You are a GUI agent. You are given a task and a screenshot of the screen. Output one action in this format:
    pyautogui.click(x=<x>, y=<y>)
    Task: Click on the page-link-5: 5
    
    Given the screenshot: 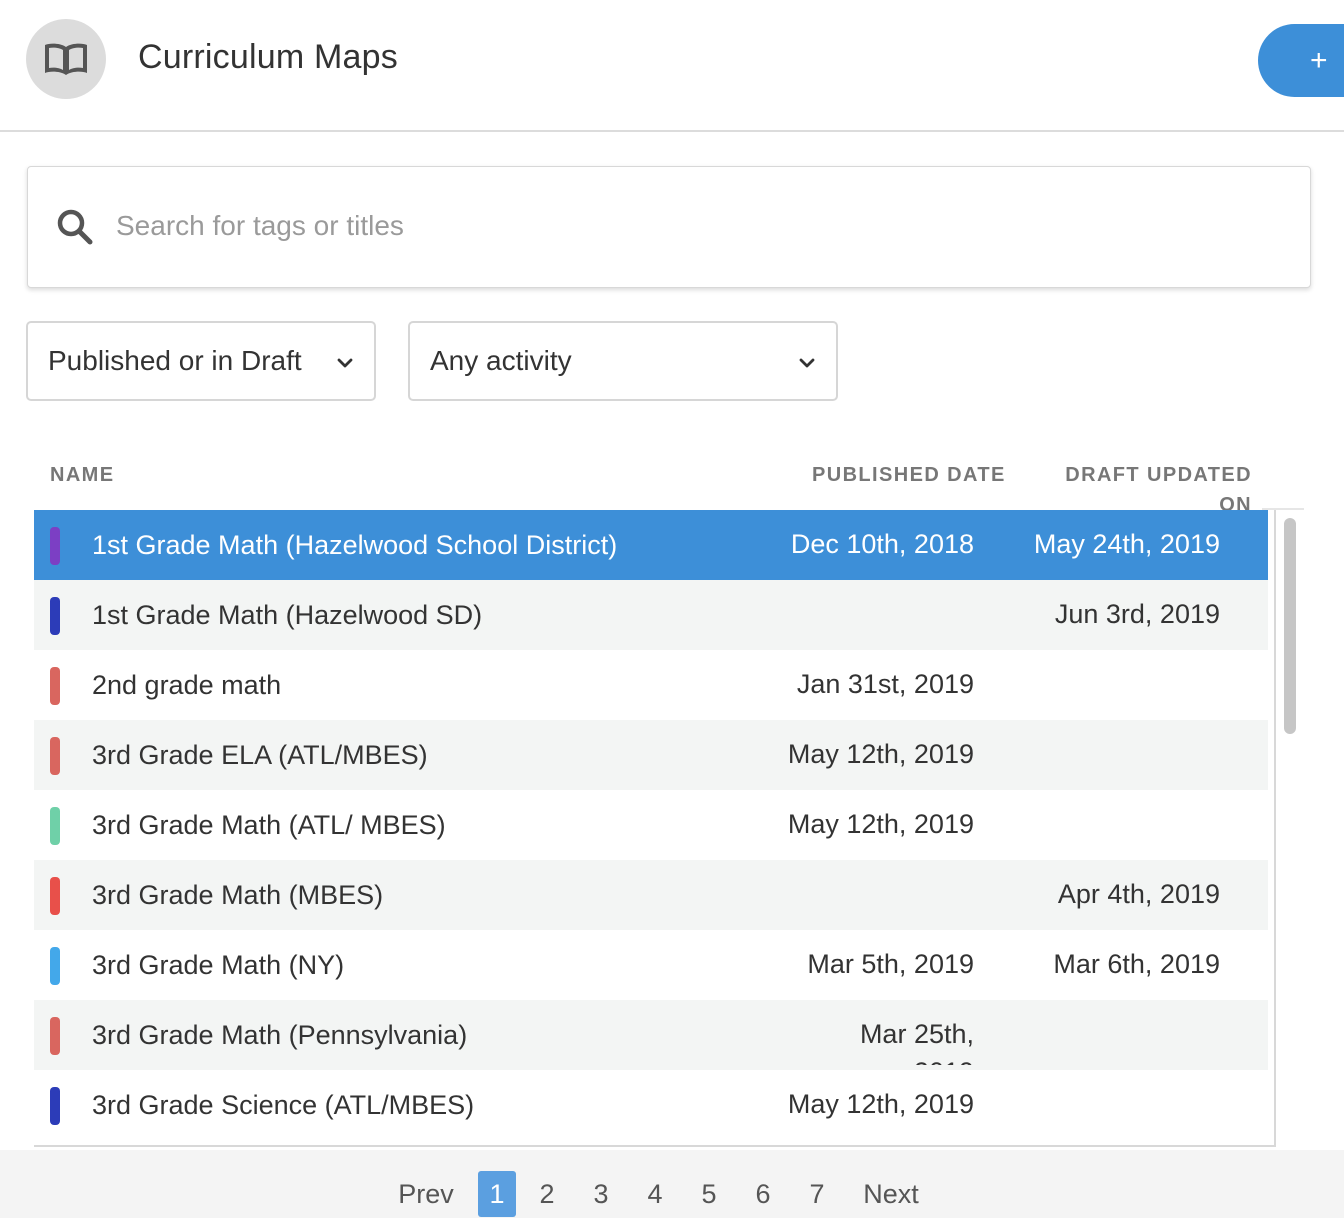 What is the action you would take?
    pyautogui.click(x=709, y=1194)
    